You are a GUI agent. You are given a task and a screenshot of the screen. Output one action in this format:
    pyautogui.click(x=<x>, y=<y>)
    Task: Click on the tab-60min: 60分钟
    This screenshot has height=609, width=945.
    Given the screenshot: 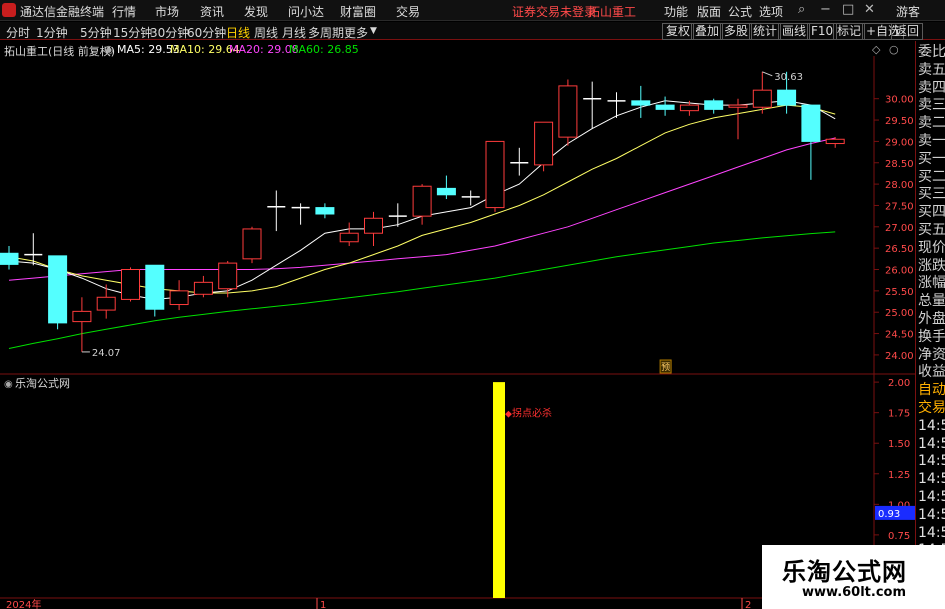 What is the action you would take?
    pyautogui.click(x=206, y=32)
    